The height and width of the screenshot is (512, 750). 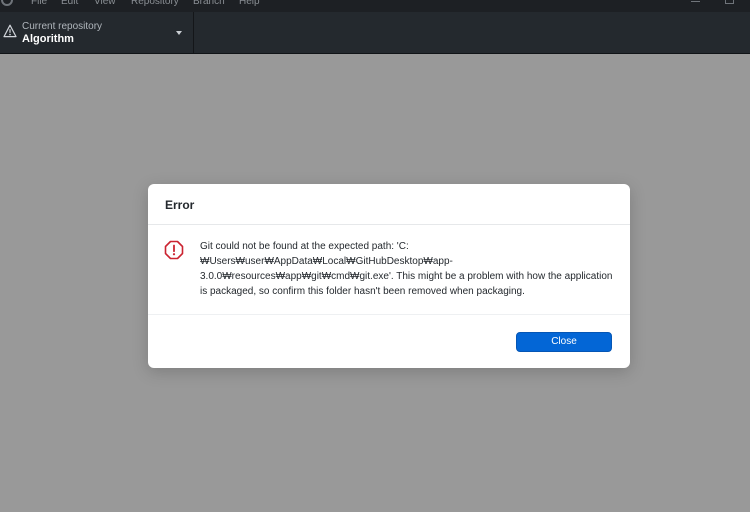 What do you see at coordinates (249, 4) in the screenshot?
I see `menu-help: Help` at bounding box center [249, 4].